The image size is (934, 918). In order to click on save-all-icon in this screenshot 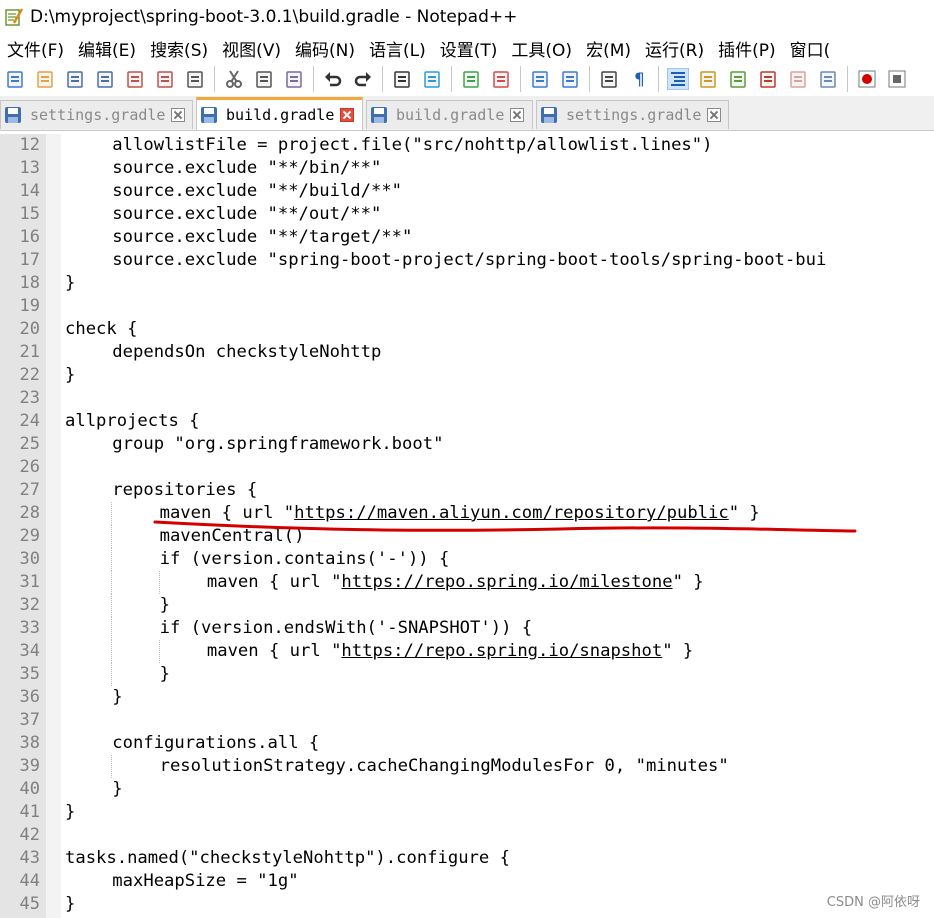, I will do `click(105, 79)`.